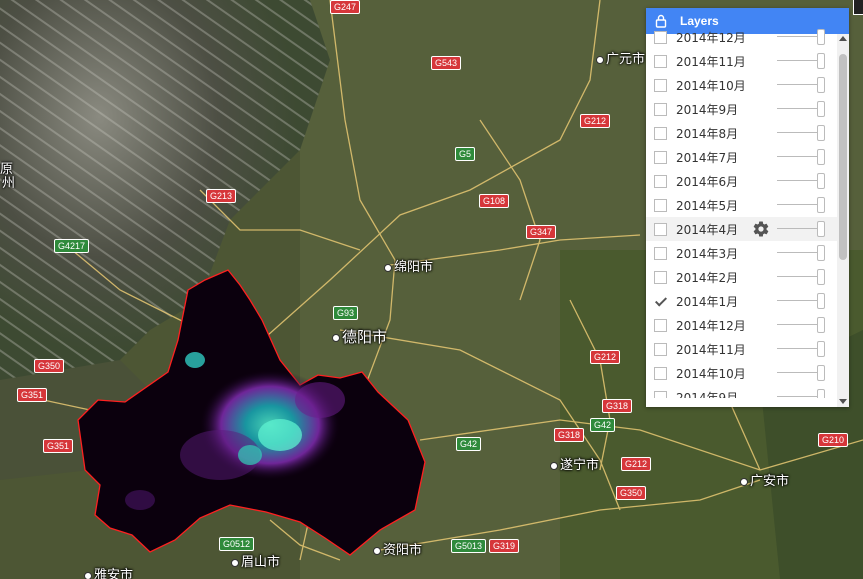  Describe the element at coordinates (843, 401) in the screenshot. I see `scroll-down-arrow-icon` at that location.